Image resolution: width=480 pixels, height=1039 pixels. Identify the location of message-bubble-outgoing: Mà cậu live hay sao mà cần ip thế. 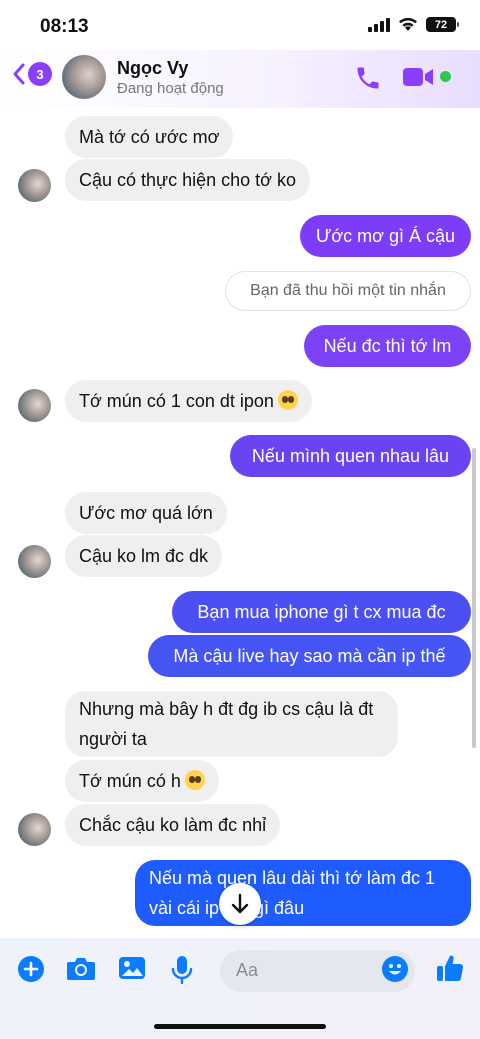
(309, 656).